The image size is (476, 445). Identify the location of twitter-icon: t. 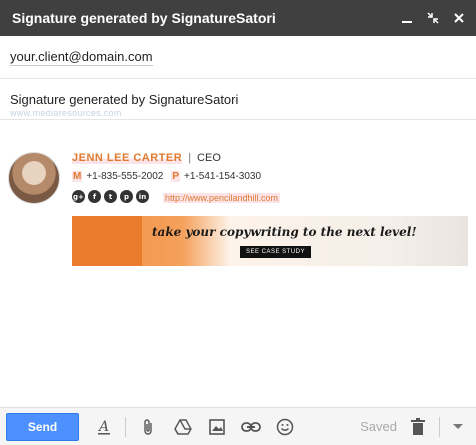
(110, 196).